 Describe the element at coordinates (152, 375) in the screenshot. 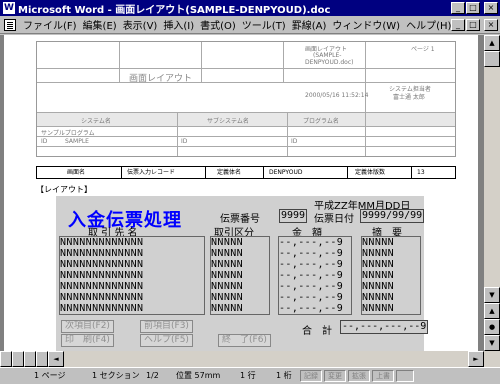

I see `status-pages: 1/2` at that location.